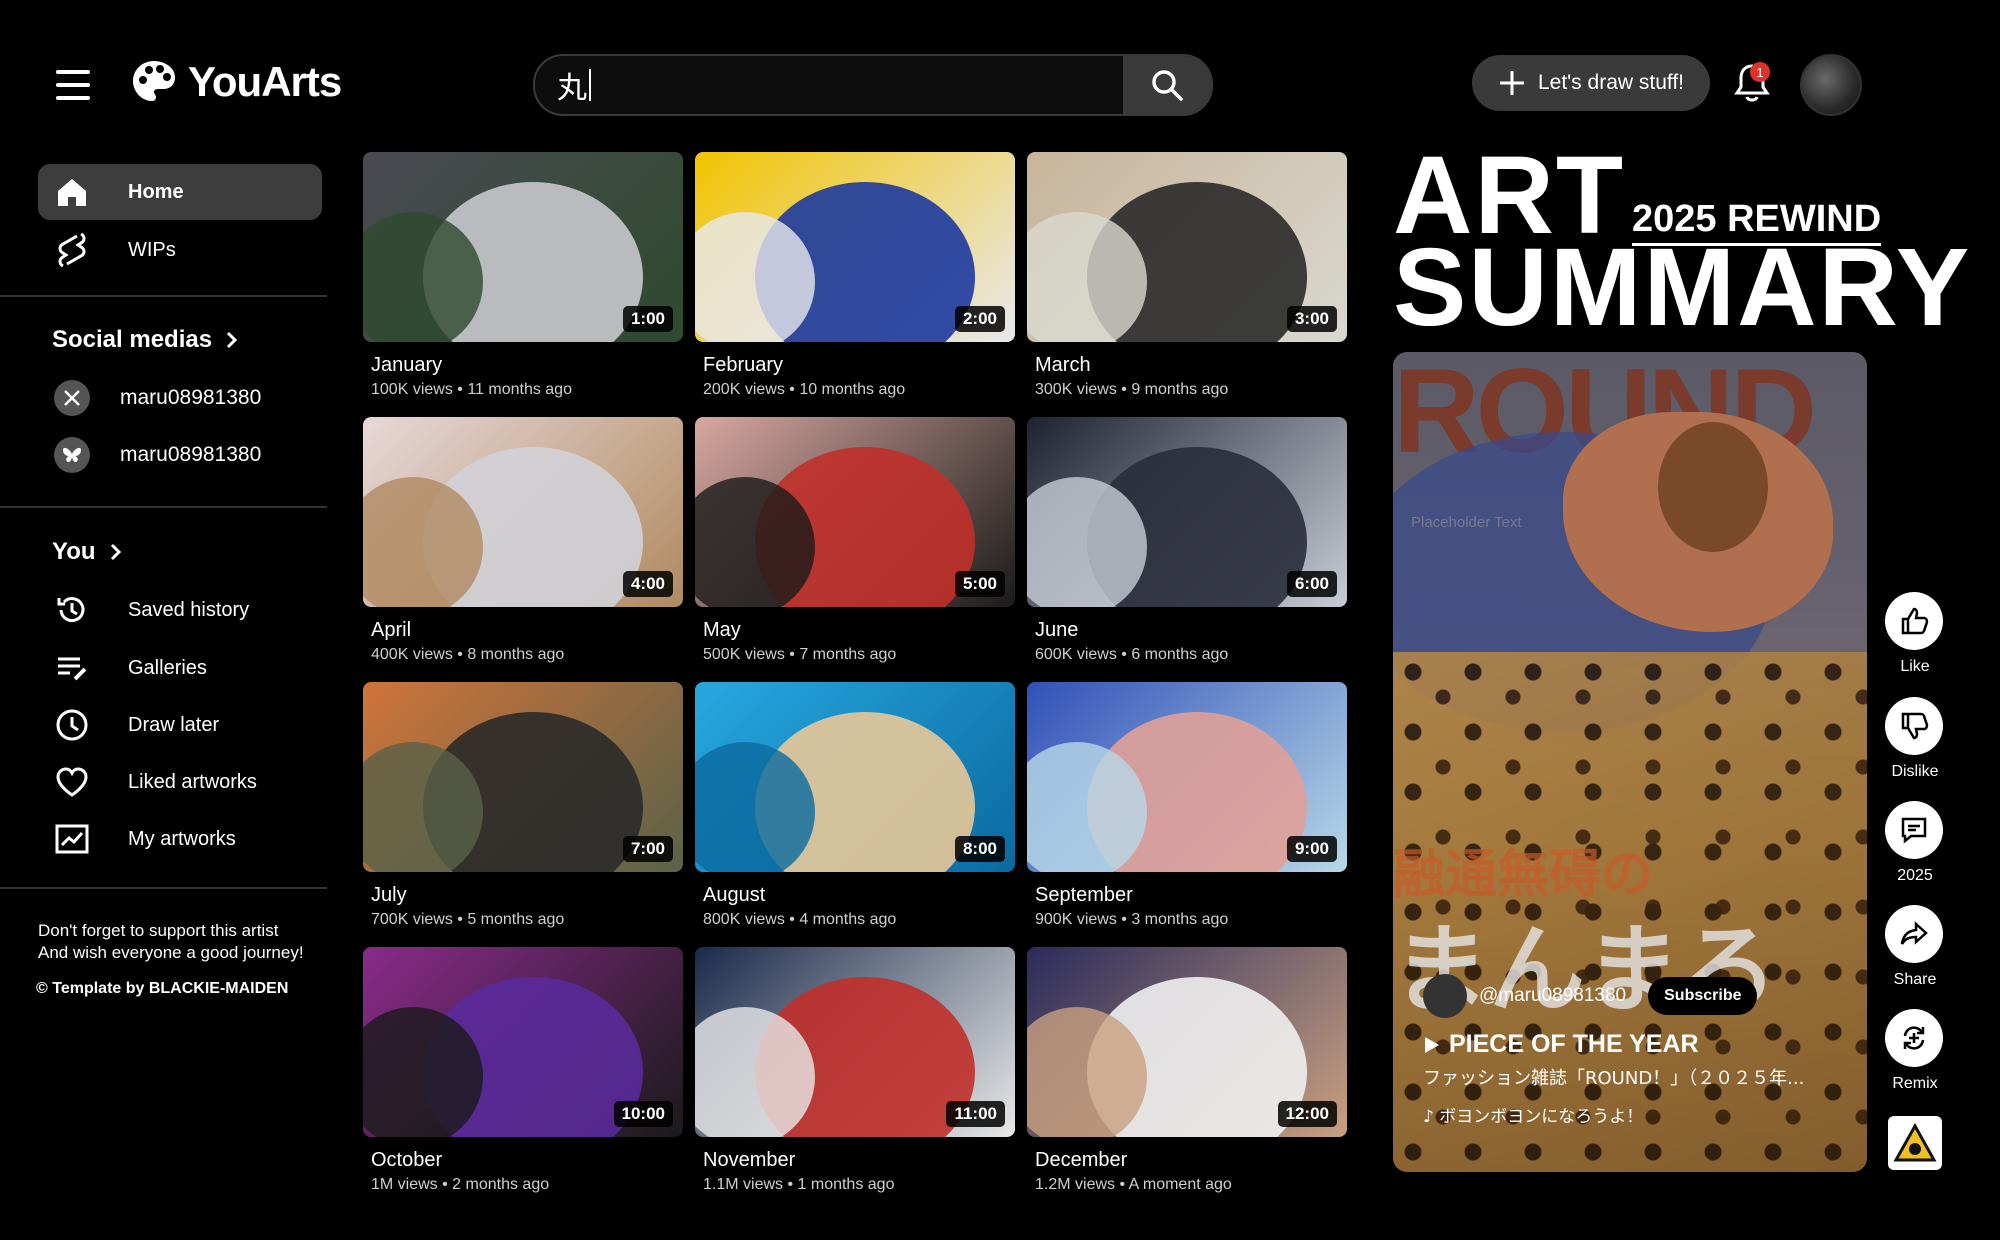  Describe the element at coordinates (829, 85) in the screenshot. I see `search-input: 丸` at that location.